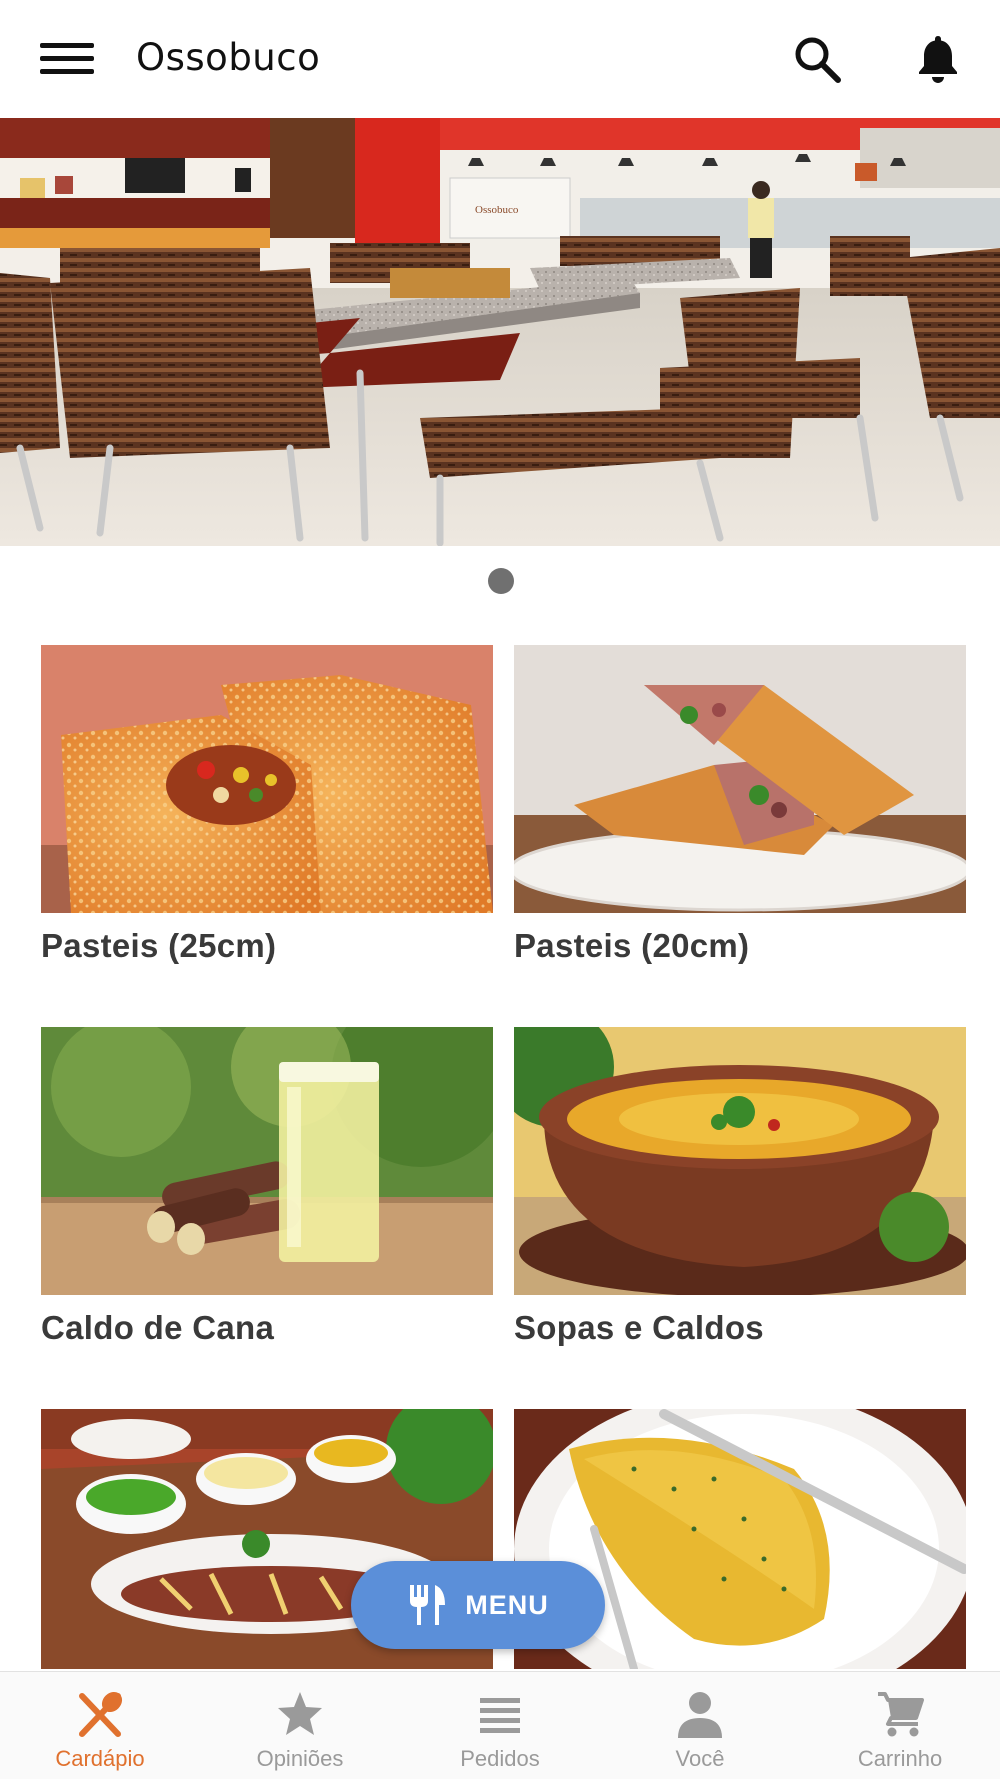  What do you see at coordinates (267, 1161) in the screenshot?
I see `caldo-de-cana-image` at bounding box center [267, 1161].